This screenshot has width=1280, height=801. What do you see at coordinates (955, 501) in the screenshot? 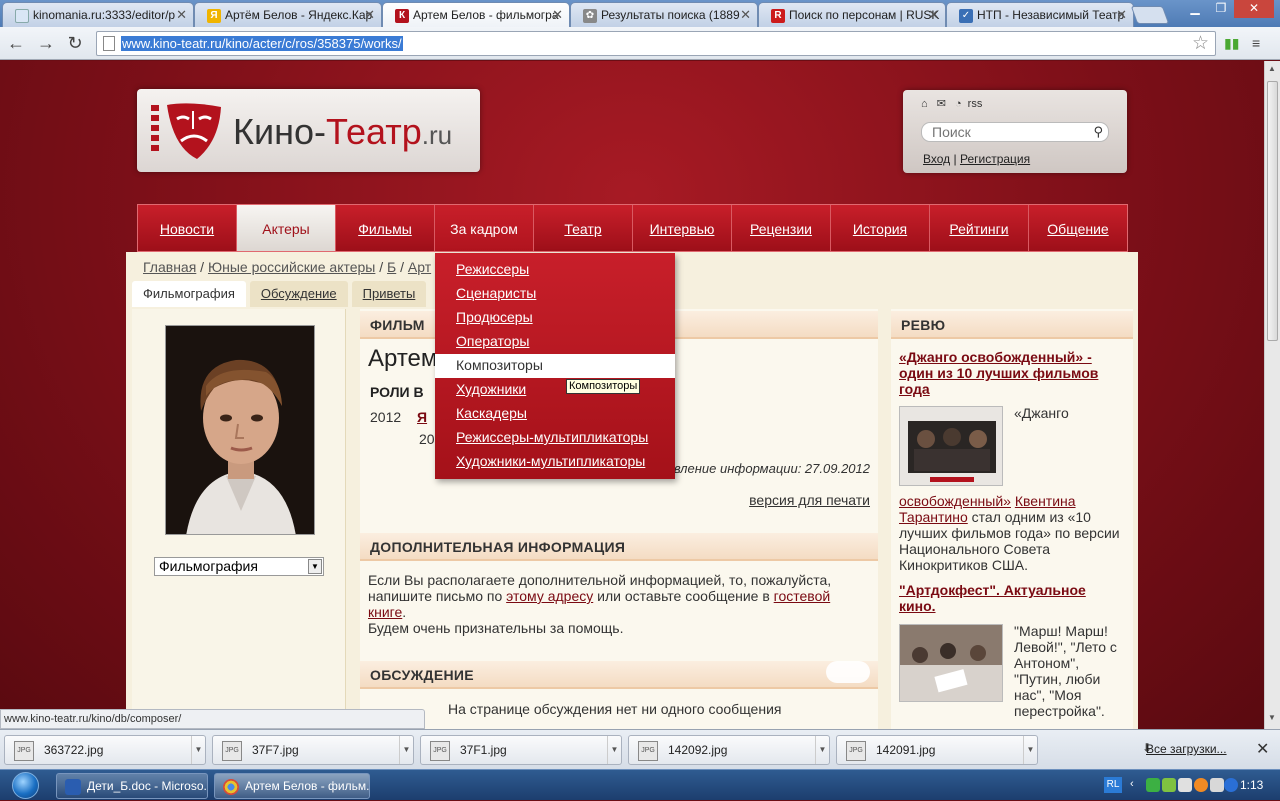
I see `review-django-link-b: освобожденный»` at bounding box center [955, 501].